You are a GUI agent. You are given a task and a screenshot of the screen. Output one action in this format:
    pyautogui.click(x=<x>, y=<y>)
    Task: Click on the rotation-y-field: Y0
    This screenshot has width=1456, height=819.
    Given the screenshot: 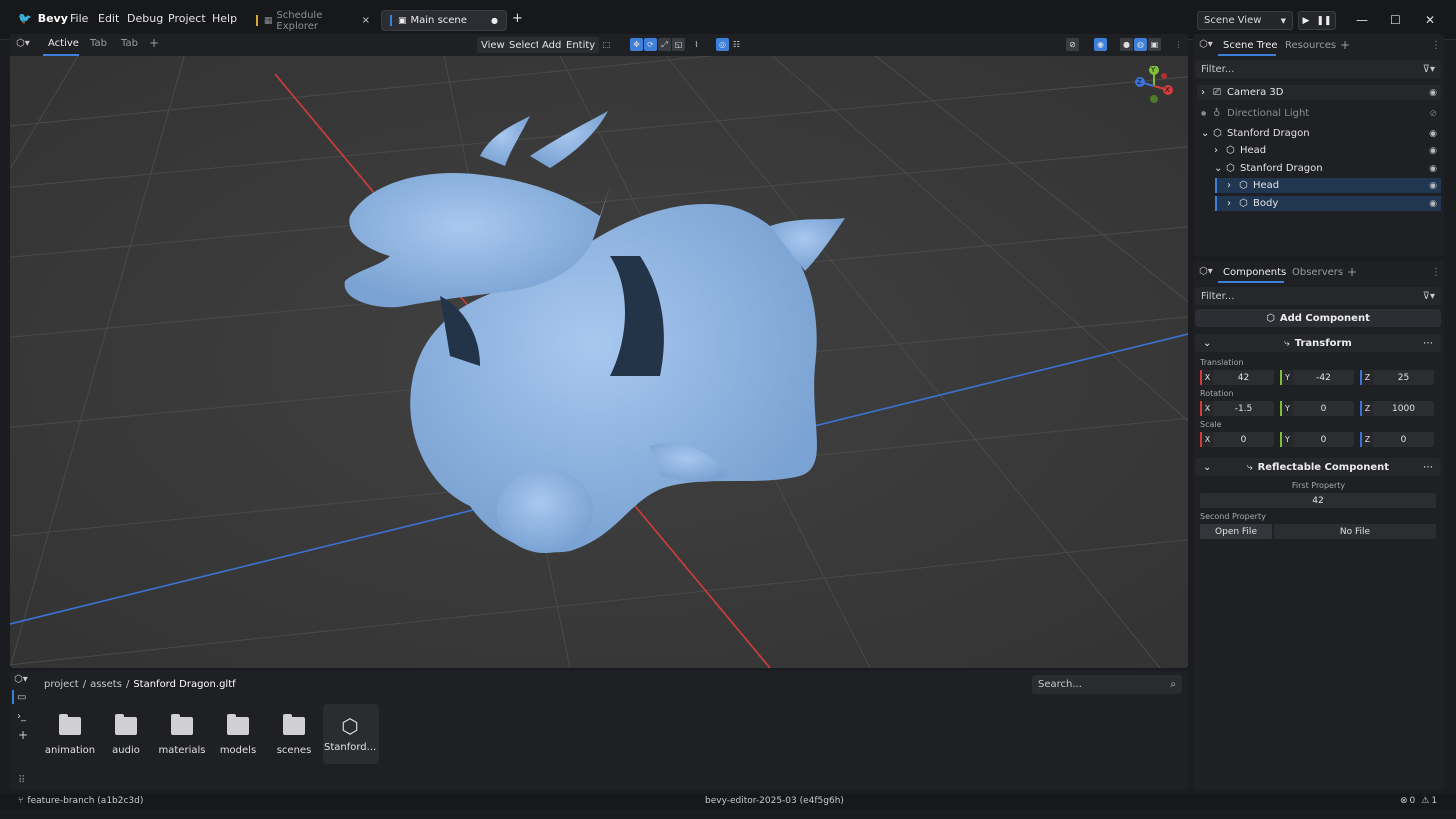 What is the action you would take?
    pyautogui.click(x=1317, y=408)
    